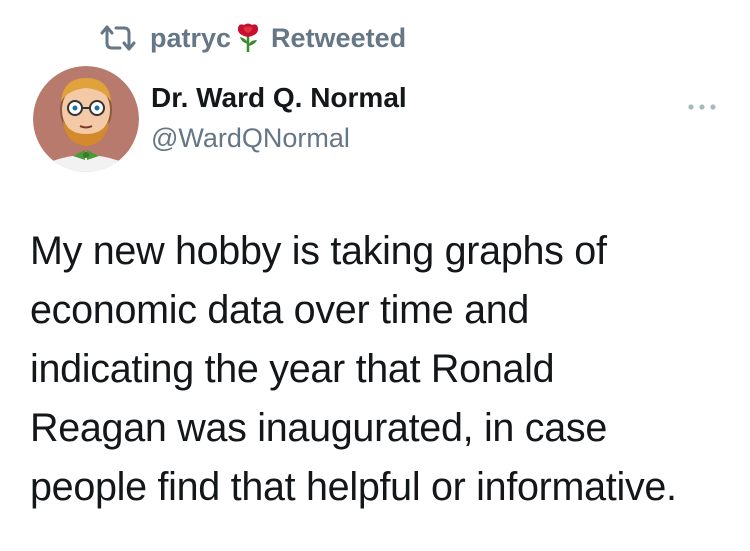 The height and width of the screenshot is (551, 750). I want to click on retweet-header: patryc Retweeted, so click(252, 38).